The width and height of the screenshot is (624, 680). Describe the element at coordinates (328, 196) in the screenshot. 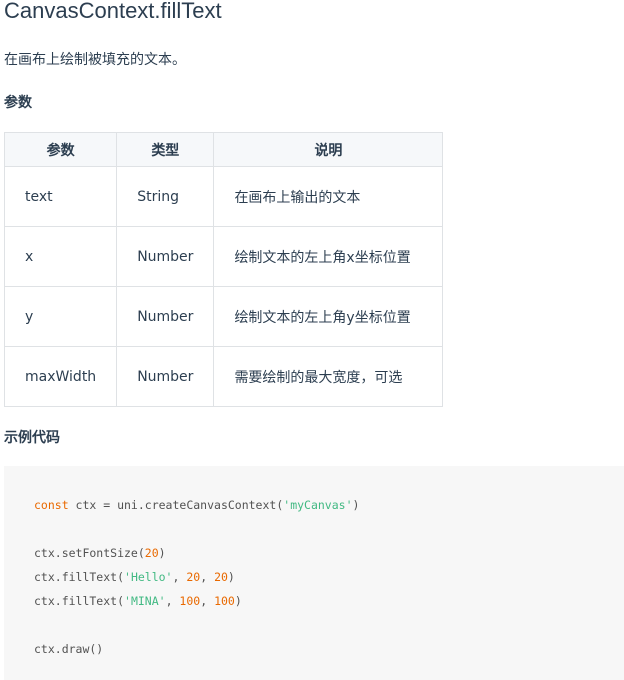

I see `param-desc-cell: 在画布上输出的文本` at that location.